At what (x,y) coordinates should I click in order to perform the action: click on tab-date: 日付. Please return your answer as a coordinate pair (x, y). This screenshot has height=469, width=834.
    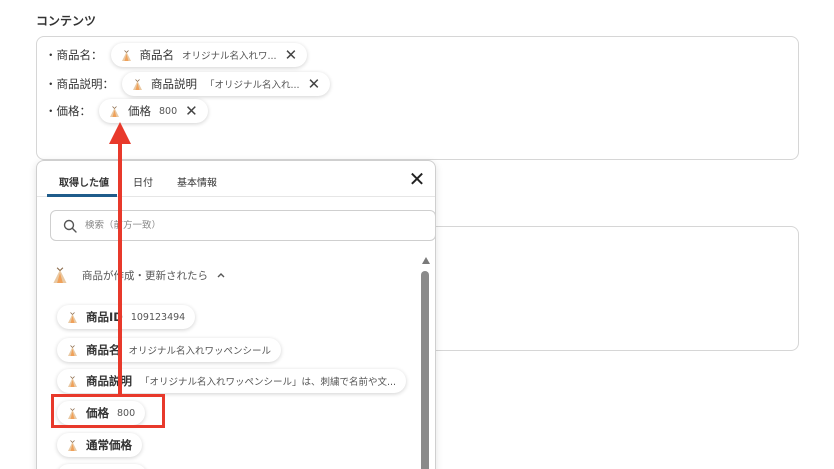
    Looking at the image, I should click on (143, 181).